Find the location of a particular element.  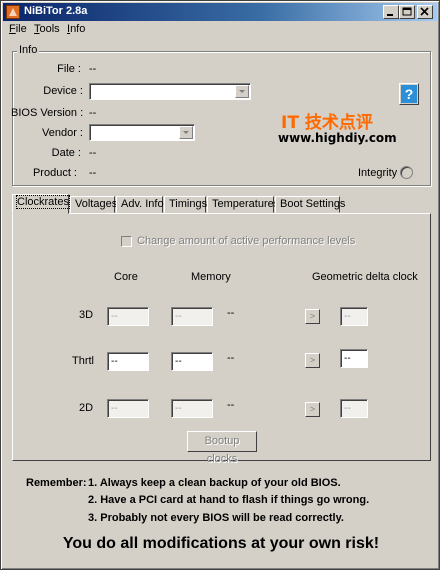

remember-label: Remember: is located at coordinates (56, 483).